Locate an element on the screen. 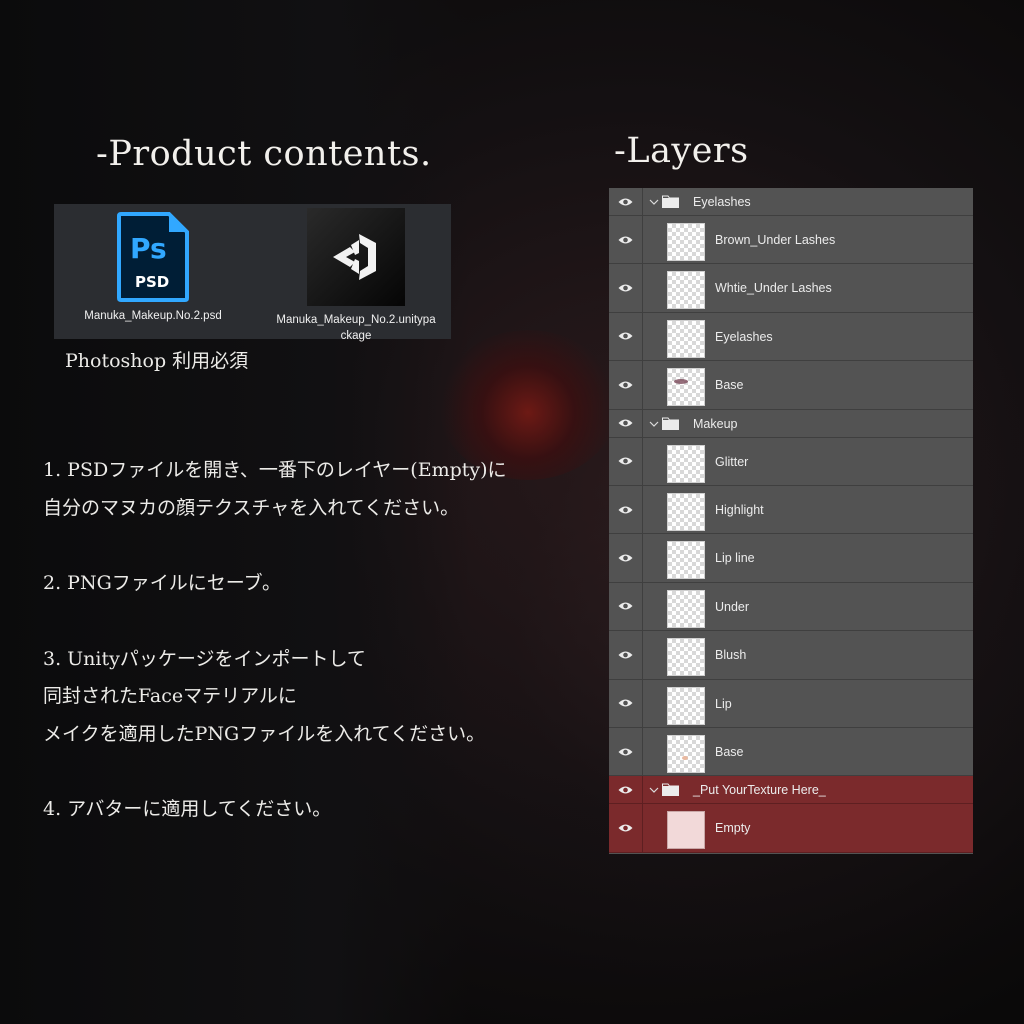  layer-name: Brown_Under Lashes is located at coordinates (775, 240).